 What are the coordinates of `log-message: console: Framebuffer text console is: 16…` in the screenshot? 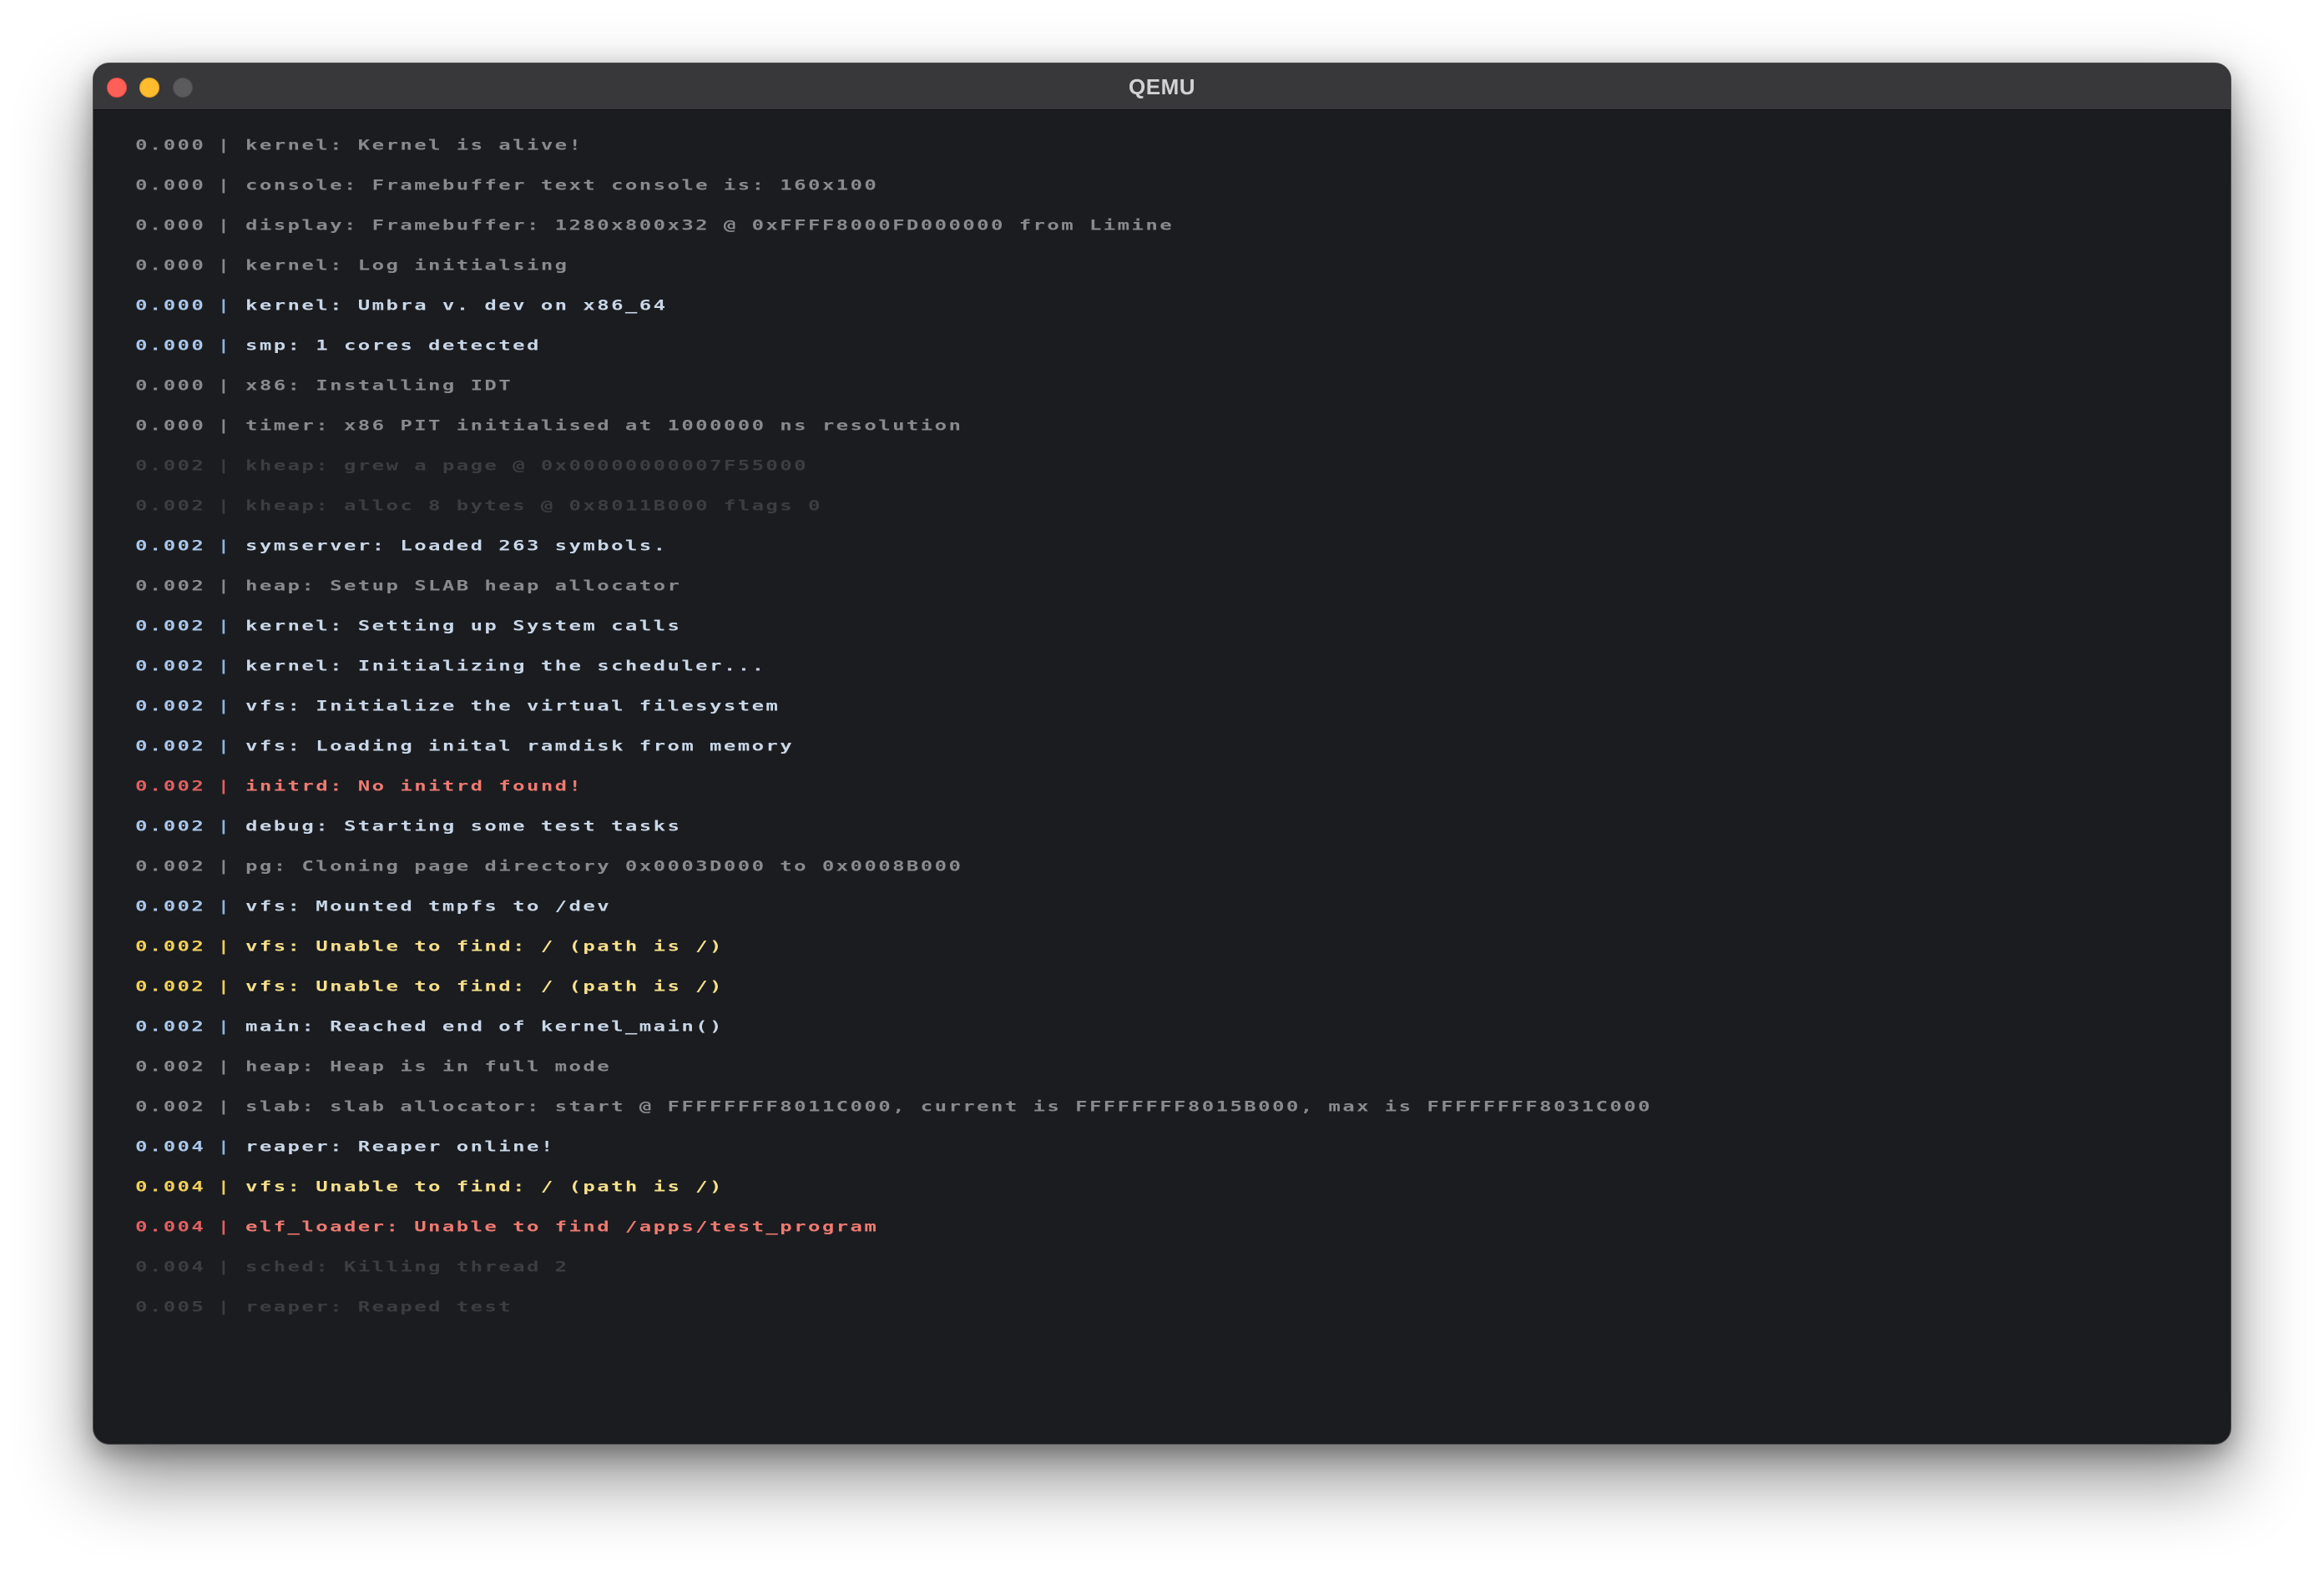 It's located at (562, 185).